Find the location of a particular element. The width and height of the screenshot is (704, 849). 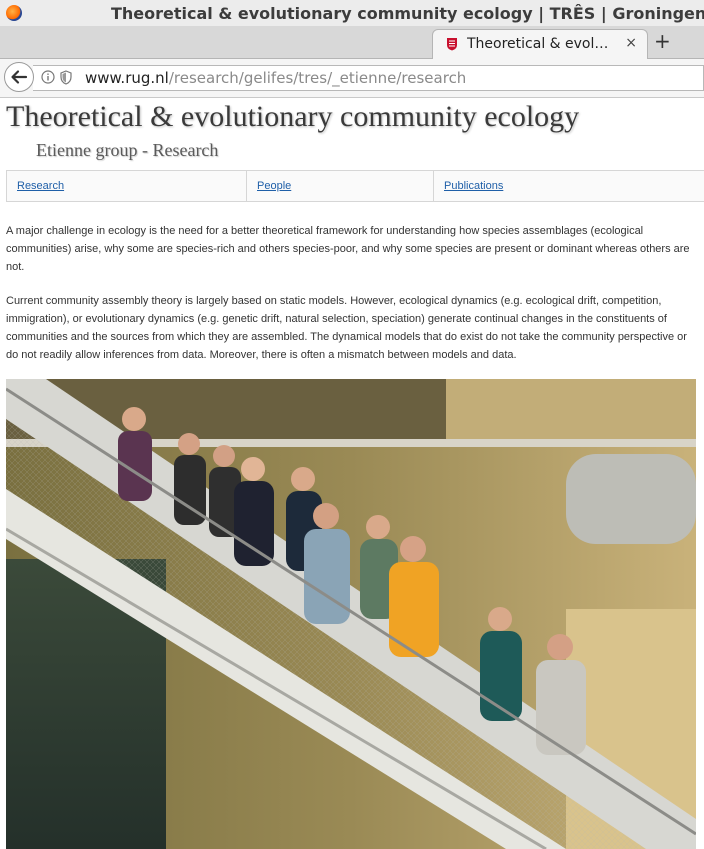

firefox-icon is located at coordinates (14, 13).